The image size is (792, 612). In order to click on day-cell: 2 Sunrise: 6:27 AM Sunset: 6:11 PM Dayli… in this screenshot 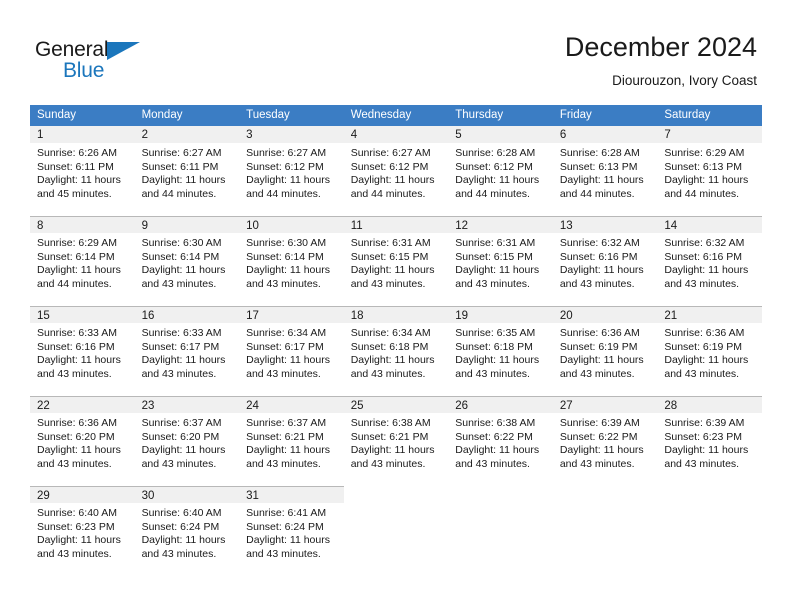, I will do `click(187, 171)`.